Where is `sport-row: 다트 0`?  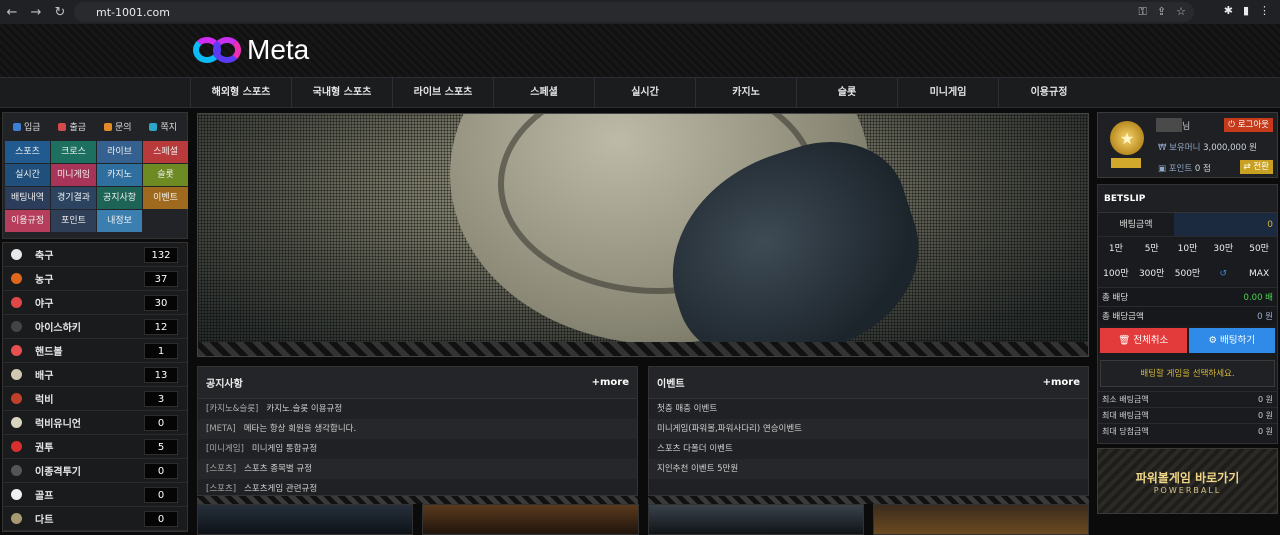
sport-row: 다트 0 is located at coordinates (95, 519).